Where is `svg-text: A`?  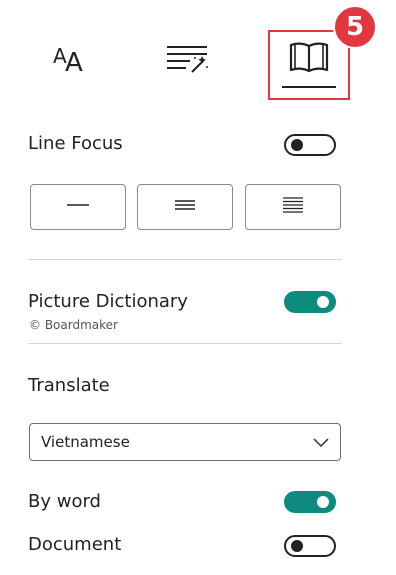
svg-text: A is located at coordinates (74, 61).